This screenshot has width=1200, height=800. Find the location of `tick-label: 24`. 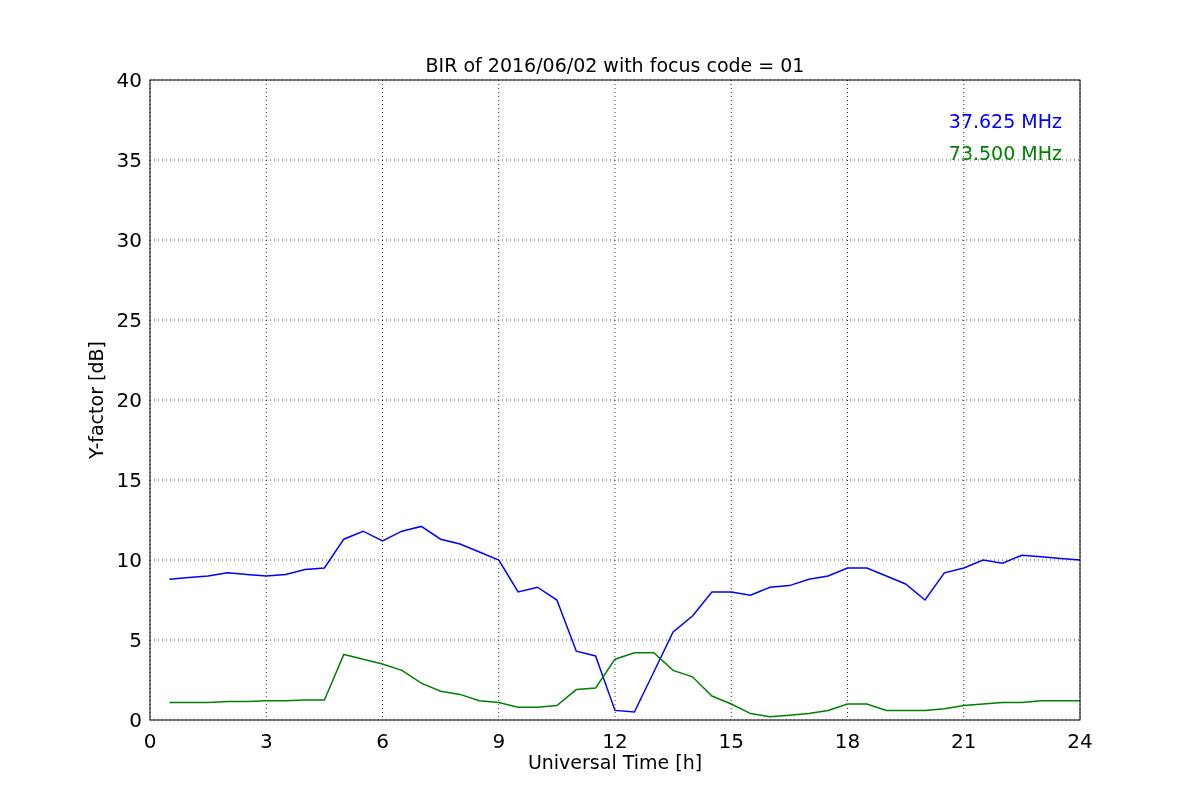

tick-label: 24 is located at coordinates (1080, 741).